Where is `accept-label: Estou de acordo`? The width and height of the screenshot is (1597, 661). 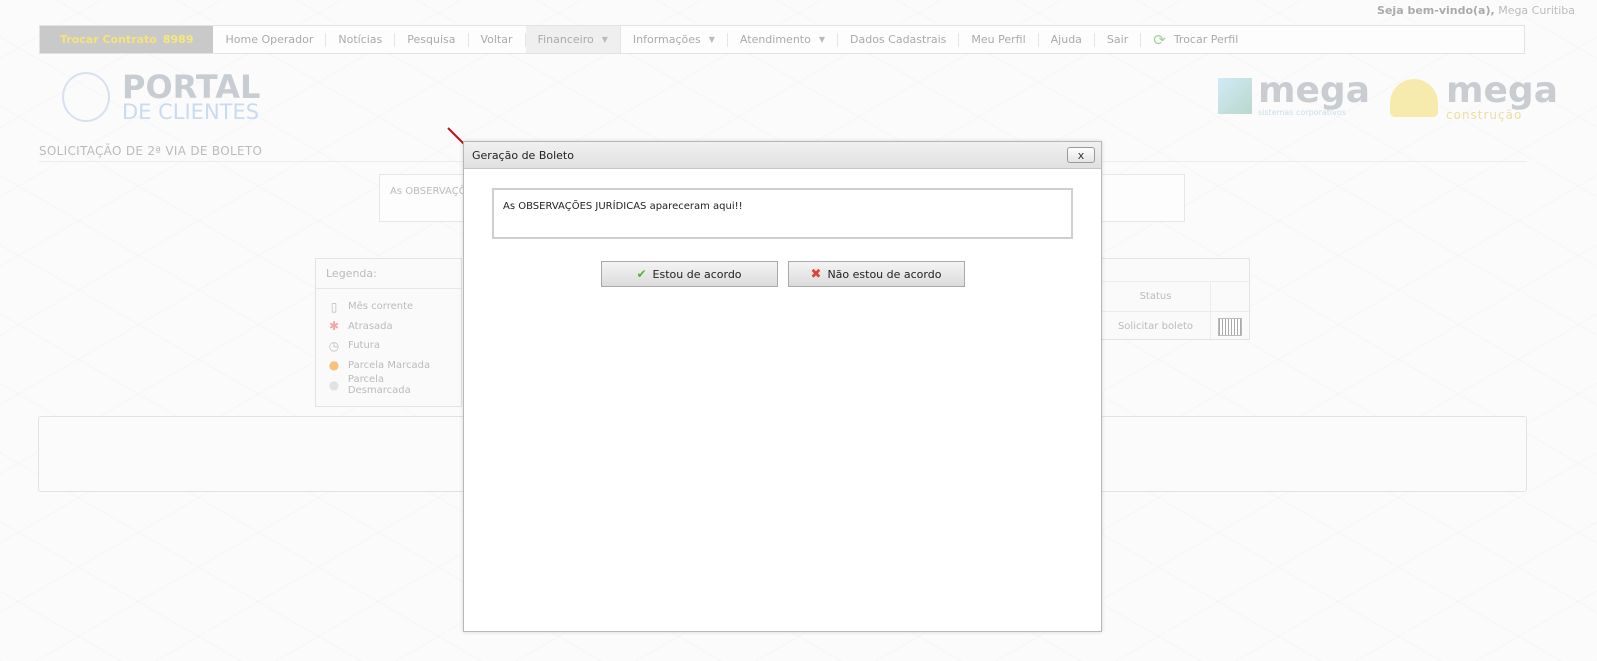 accept-label: Estou de acordo is located at coordinates (697, 274).